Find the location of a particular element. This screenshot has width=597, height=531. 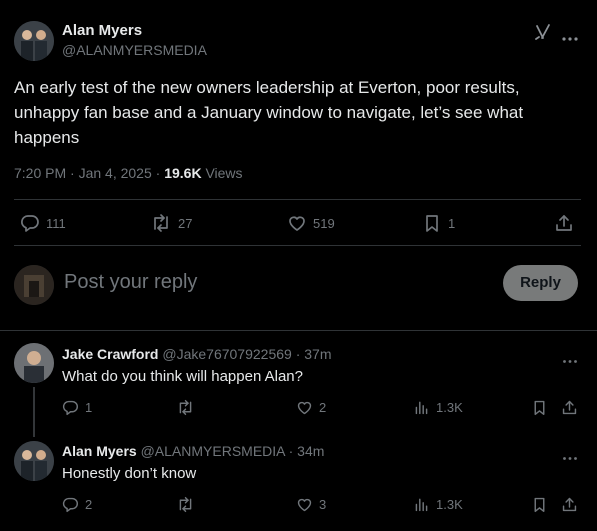

reply-submit-button: Reply is located at coordinates (540, 283).